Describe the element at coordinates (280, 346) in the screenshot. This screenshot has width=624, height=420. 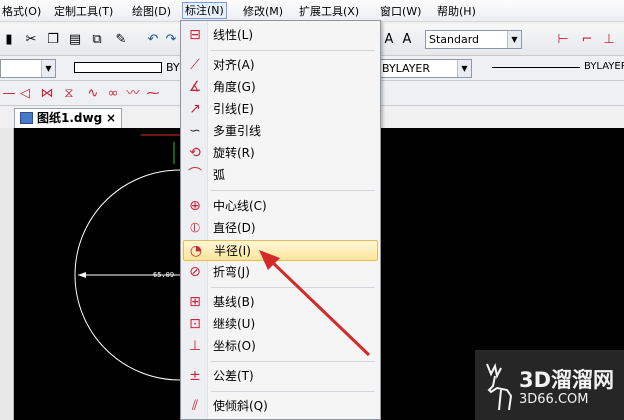
I see `menu-item-ordinate: ⊥ 坐标(O)` at that location.